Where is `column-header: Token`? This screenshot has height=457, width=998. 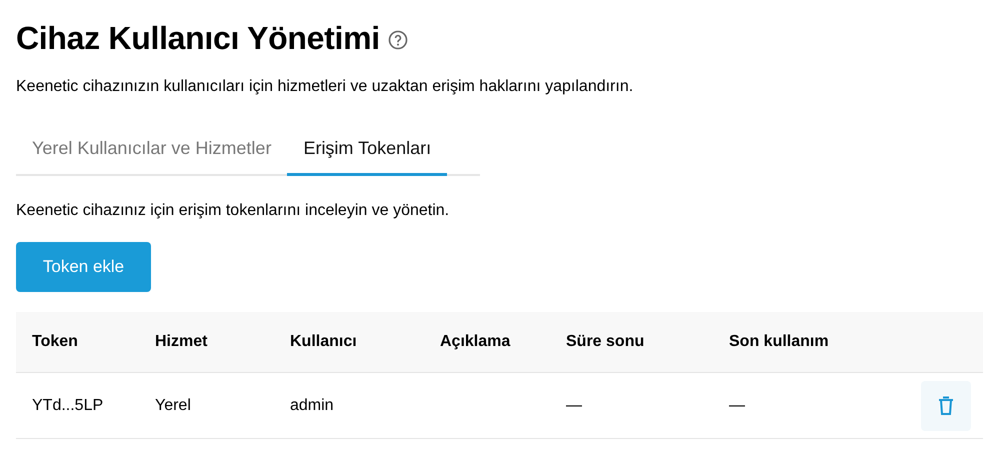 column-header: Token is located at coordinates (55, 342).